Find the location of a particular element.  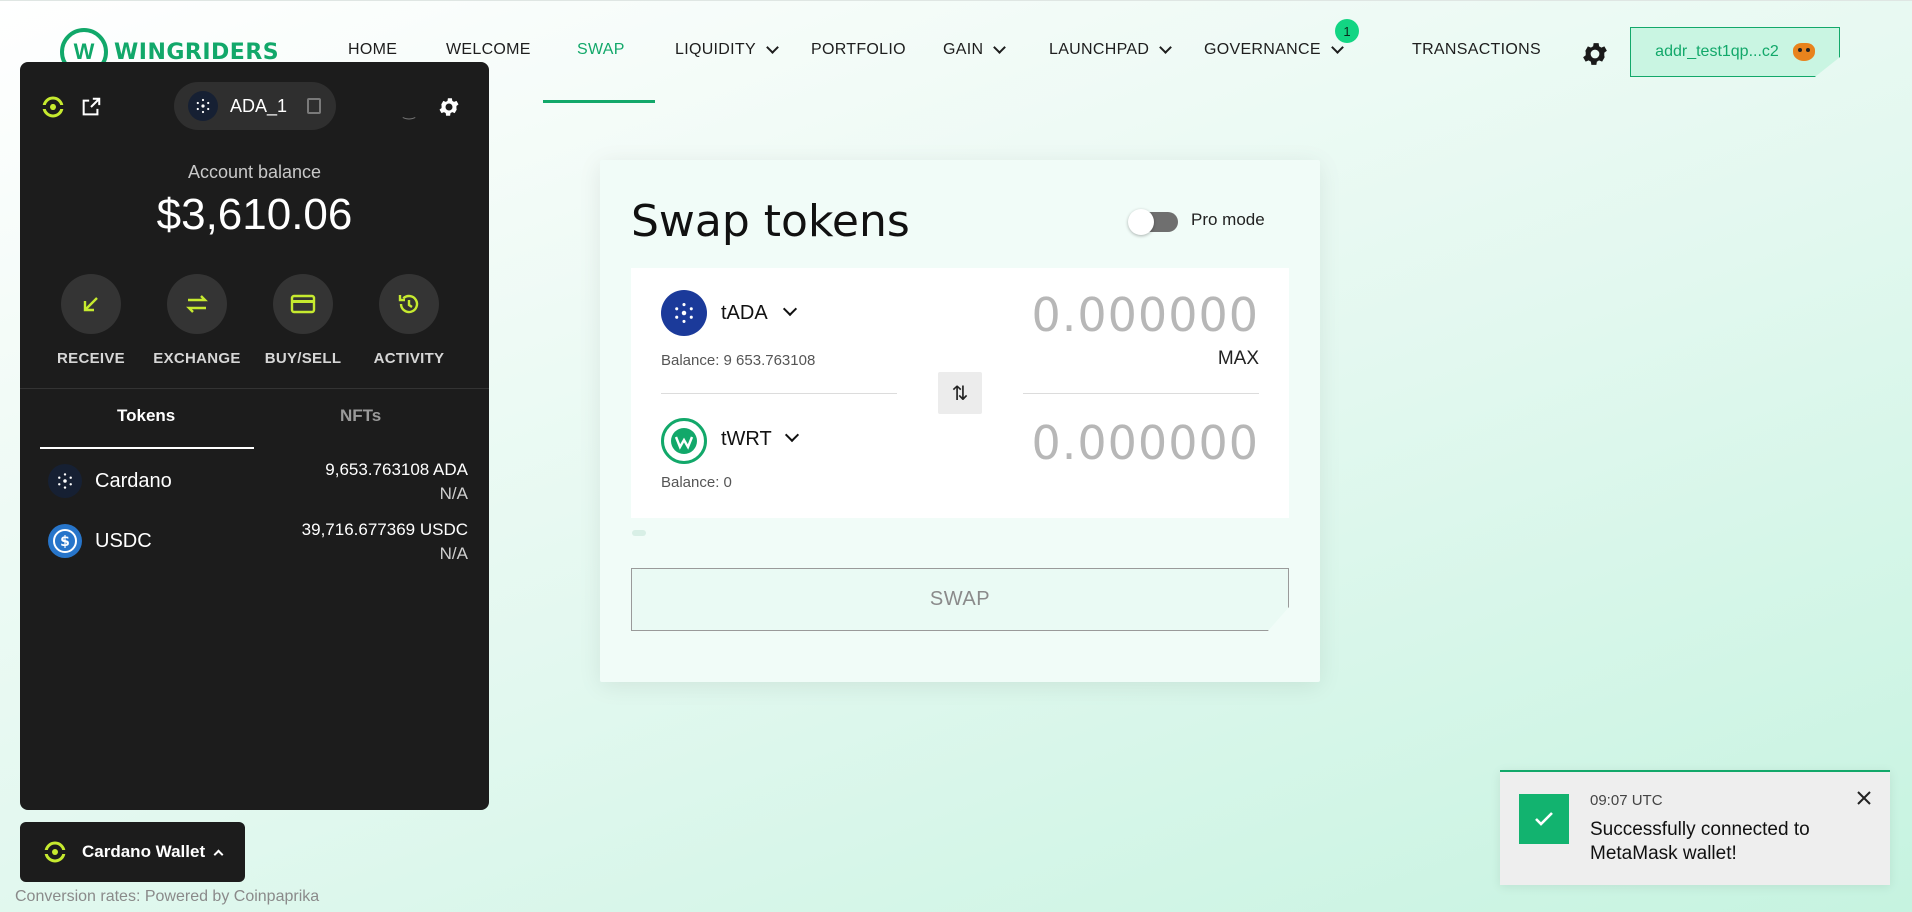

toast-time: 09:07 UTC is located at coordinates (1626, 800).